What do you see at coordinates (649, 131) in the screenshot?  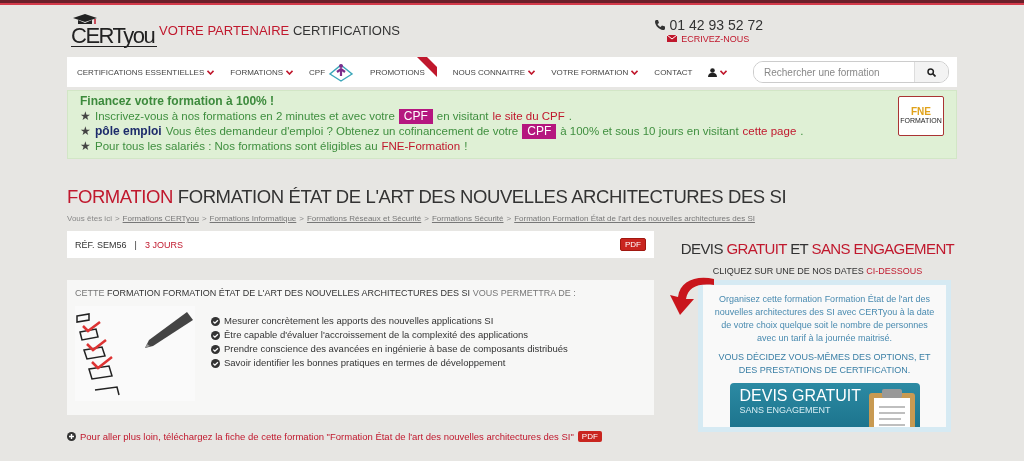 I see `banner-text: à 100% et sous 10 jours en visitant` at bounding box center [649, 131].